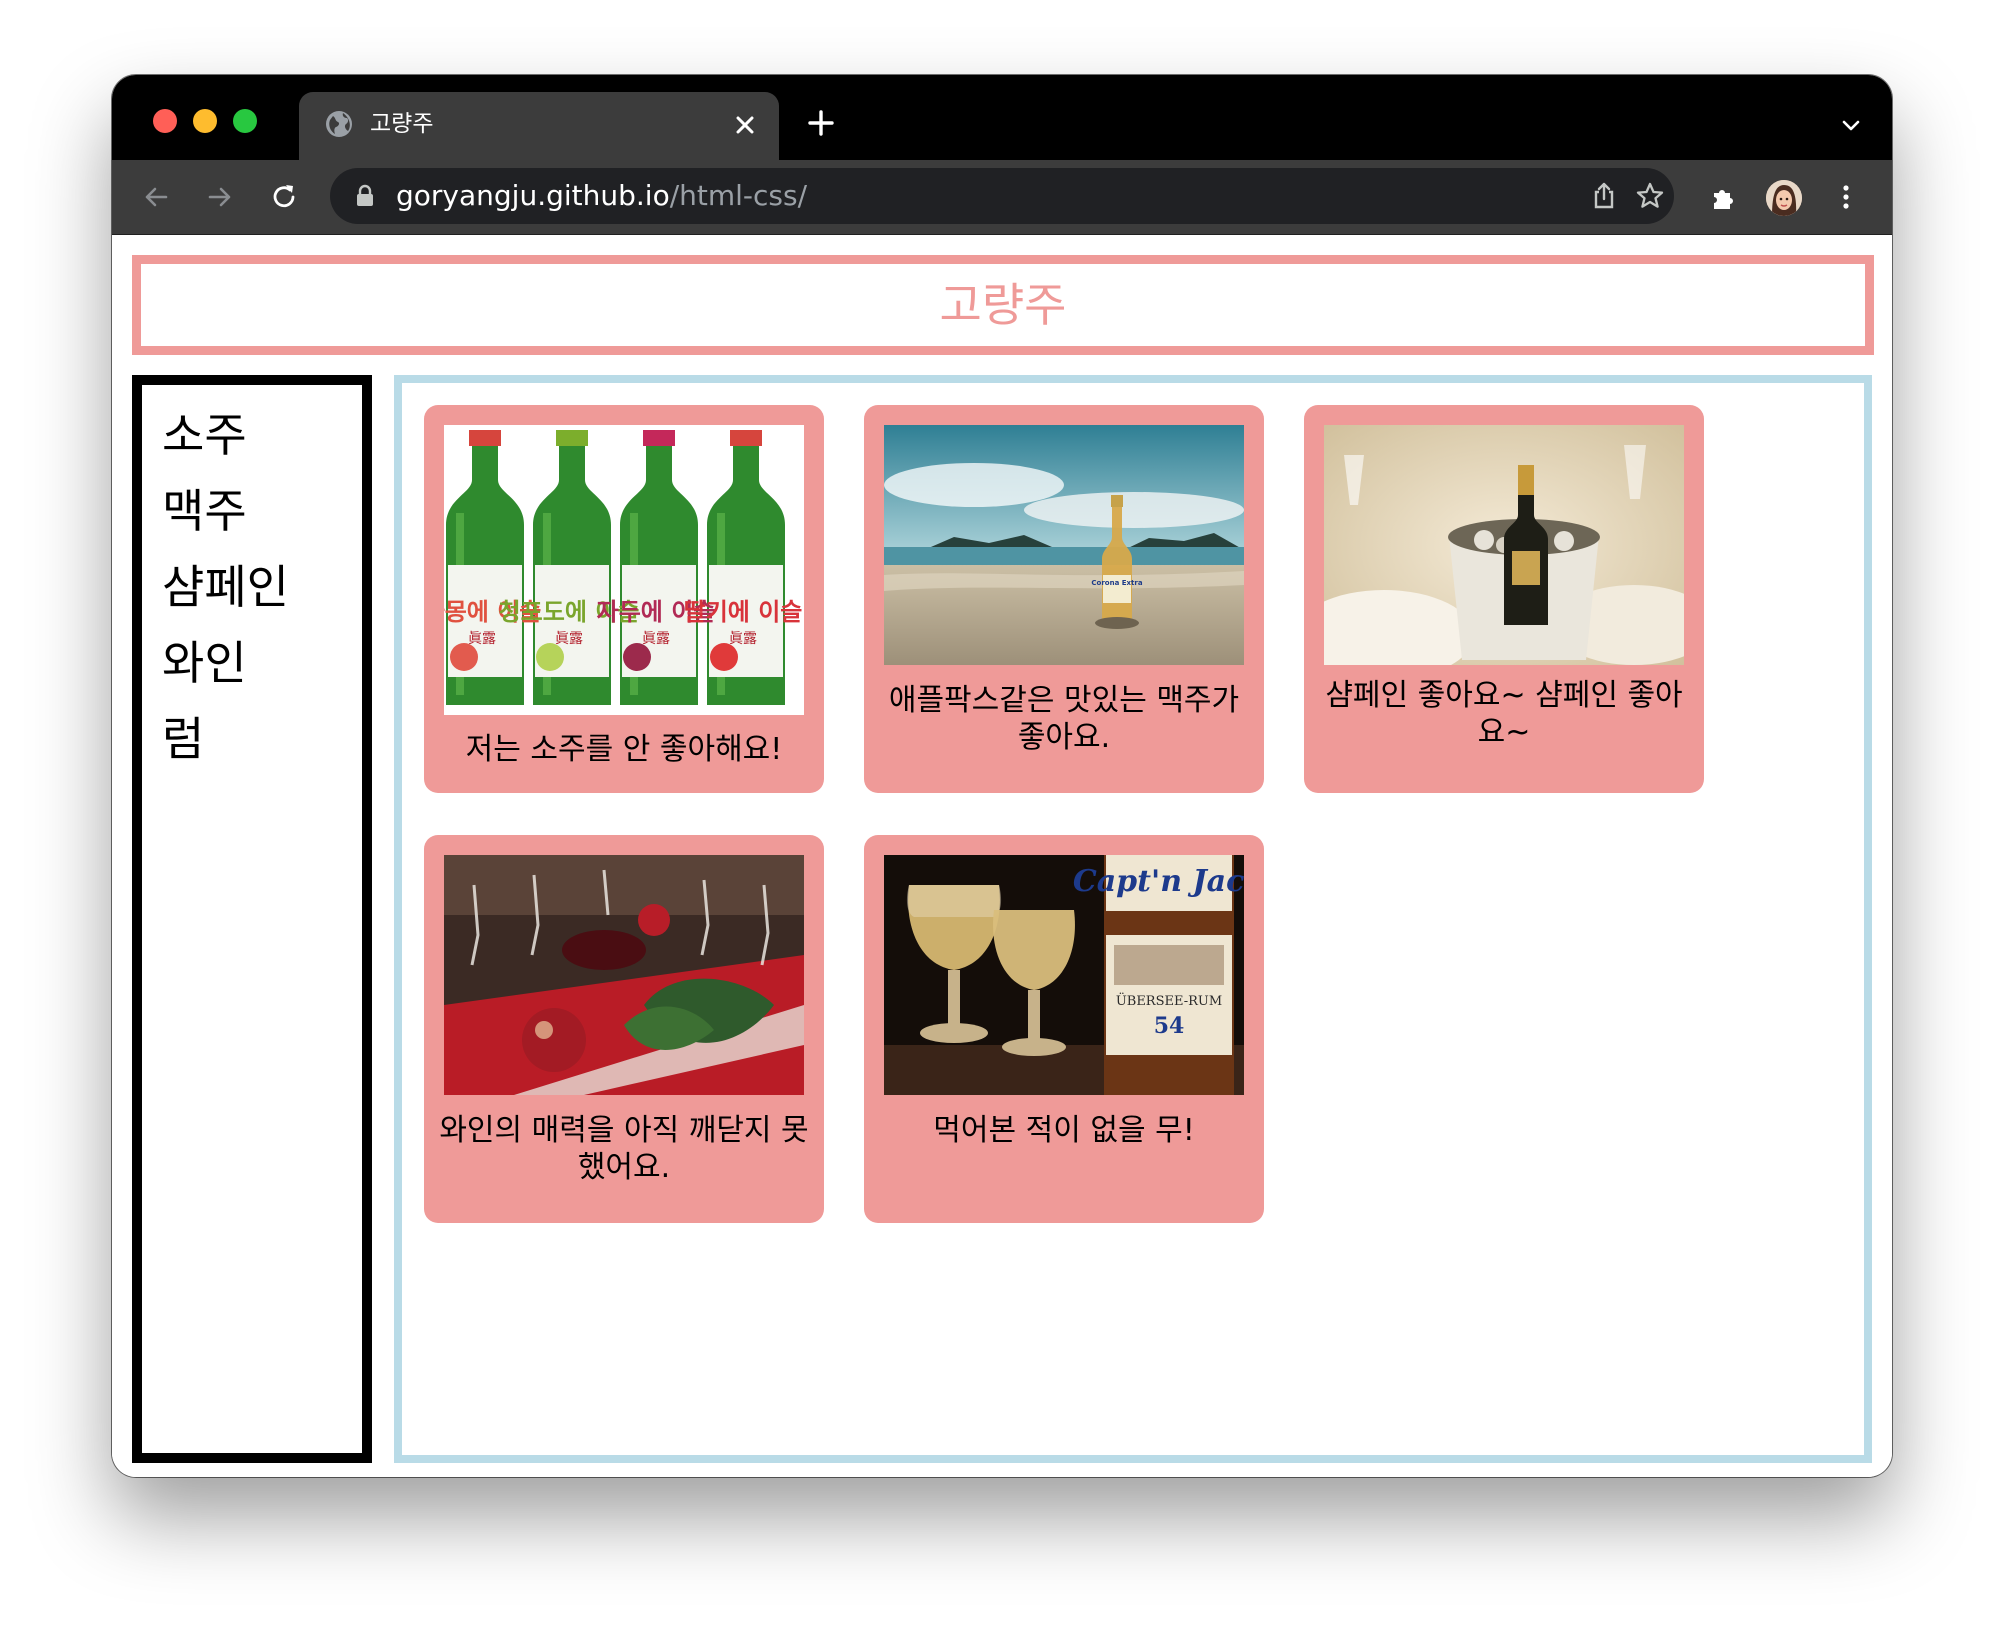 This screenshot has height=1626, width=2004. Describe the element at coordinates (365, 196) in the screenshot. I see `lock-icon` at that location.